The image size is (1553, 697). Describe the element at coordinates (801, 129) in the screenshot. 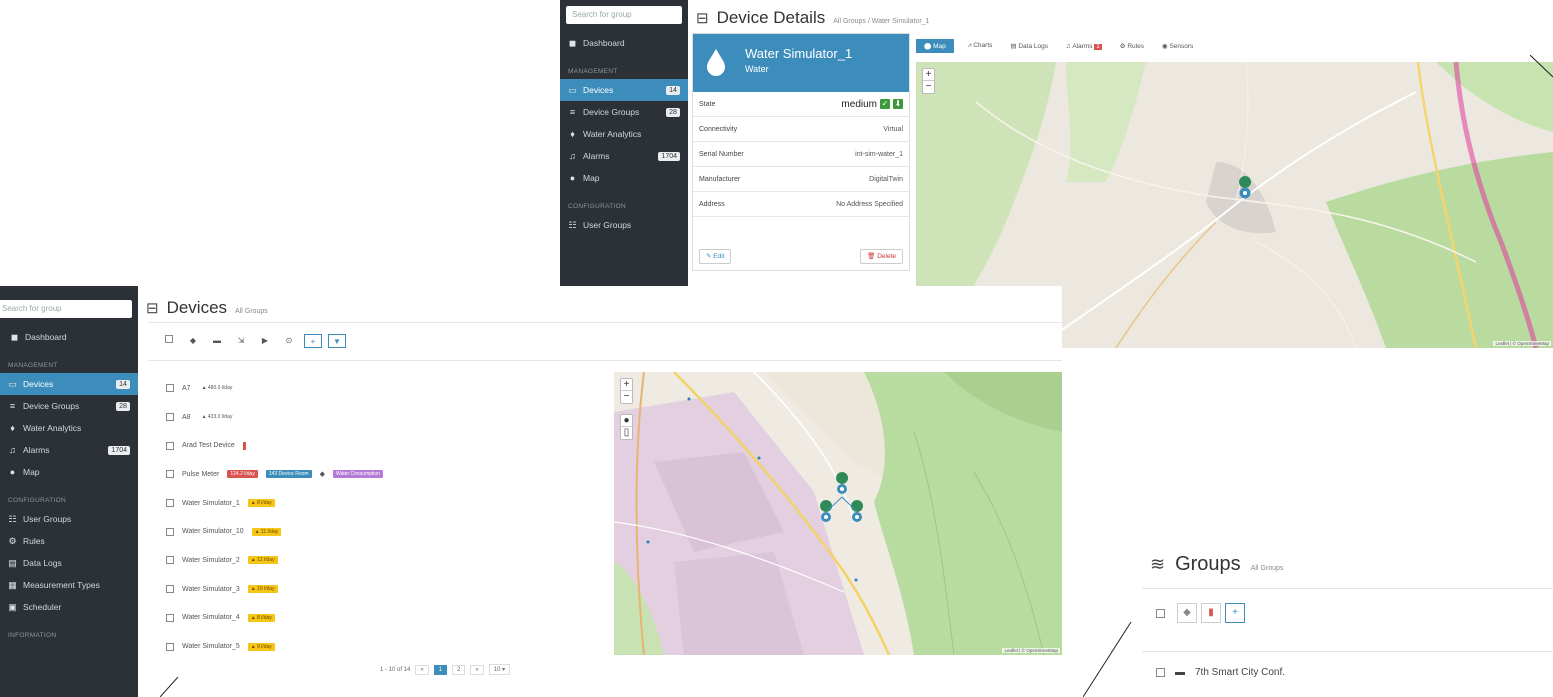

I see `connectivity-row: Connectivity Virtual` at that location.